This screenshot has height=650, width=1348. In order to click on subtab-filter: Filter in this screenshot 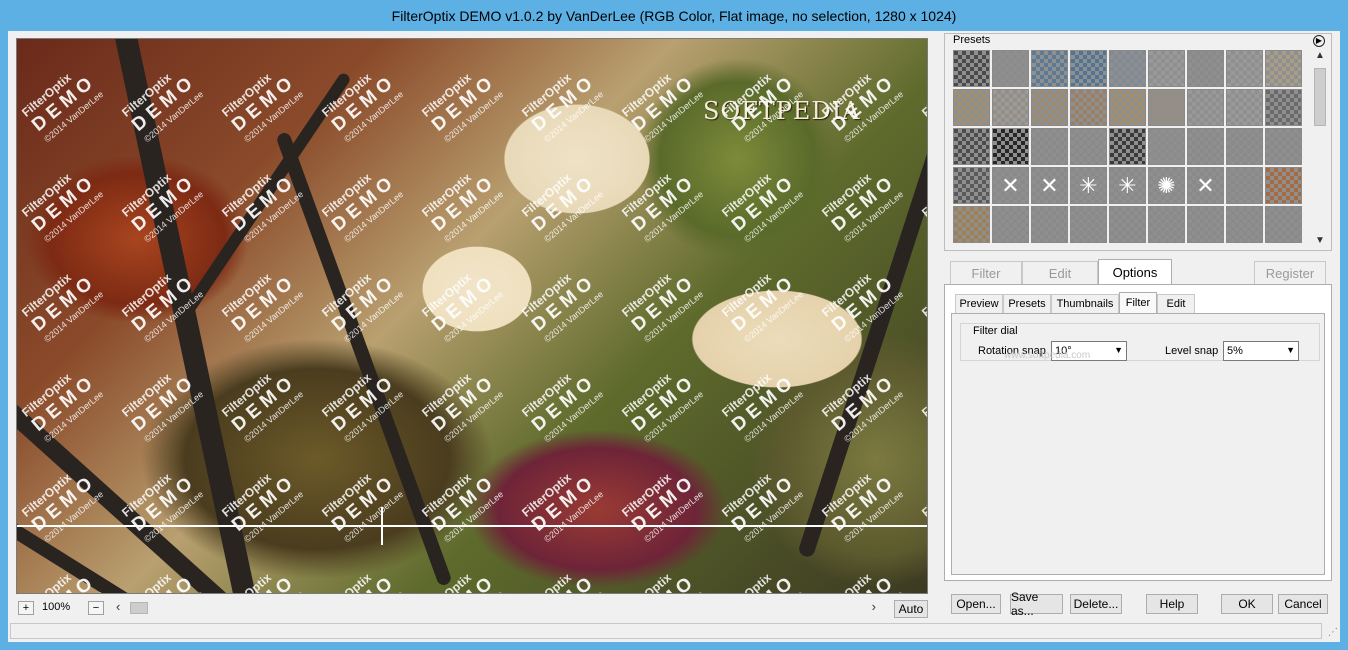, I will do `click(1138, 302)`.